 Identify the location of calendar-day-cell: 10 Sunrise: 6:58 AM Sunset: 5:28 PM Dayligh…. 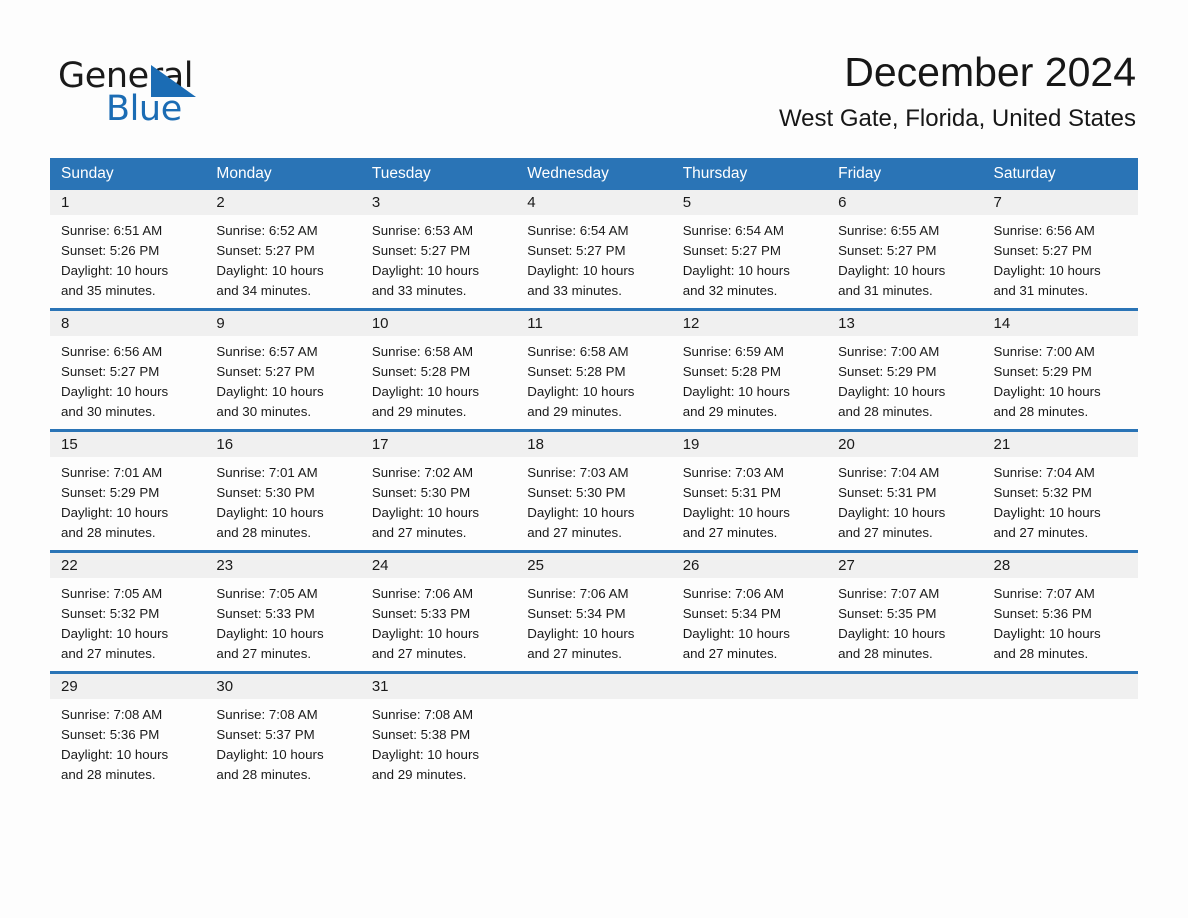
(438, 367).